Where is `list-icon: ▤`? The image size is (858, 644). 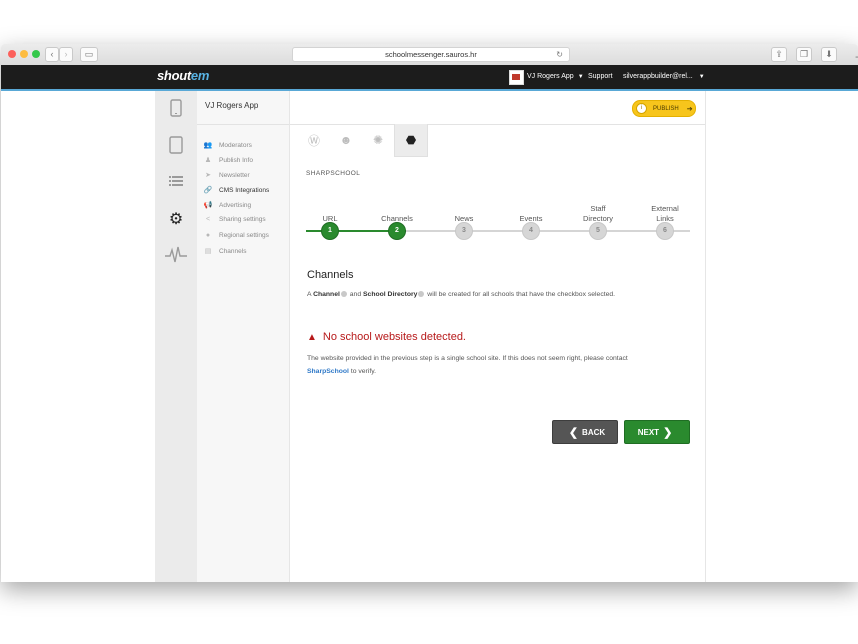 list-icon: ▤ is located at coordinates (208, 251).